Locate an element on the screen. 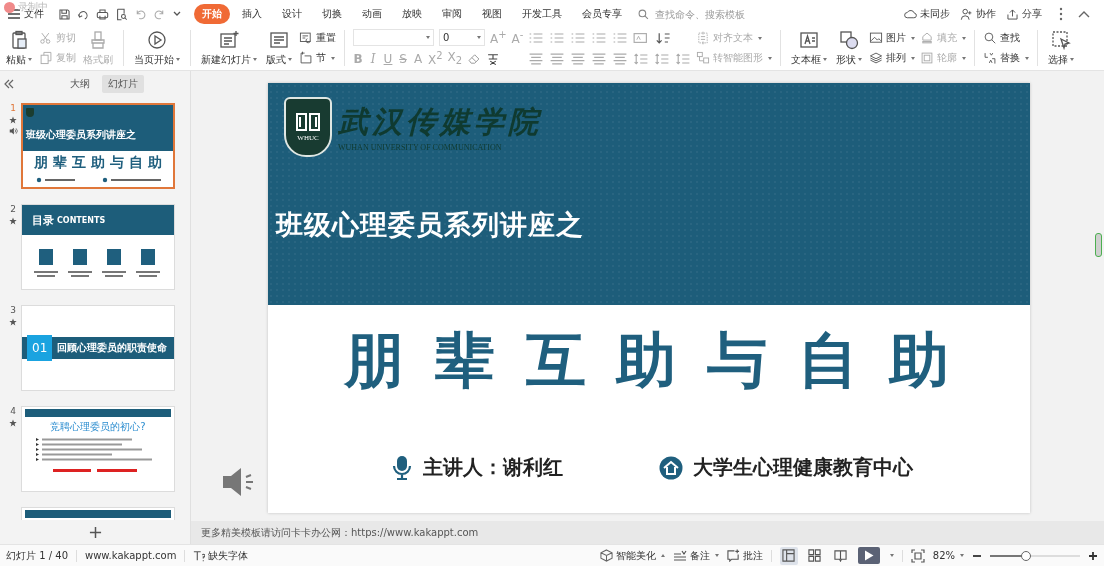 The height and width of the screenshot is (566, 1104). section-number-badge: 01 is located at coordinates (40, 348).